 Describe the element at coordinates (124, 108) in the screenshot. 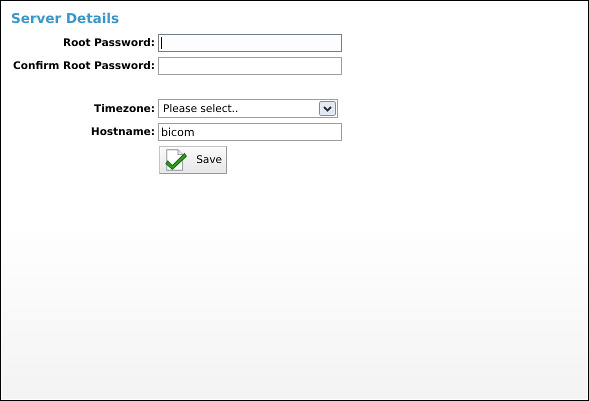

I see `field-label: Timezone:` at that location.